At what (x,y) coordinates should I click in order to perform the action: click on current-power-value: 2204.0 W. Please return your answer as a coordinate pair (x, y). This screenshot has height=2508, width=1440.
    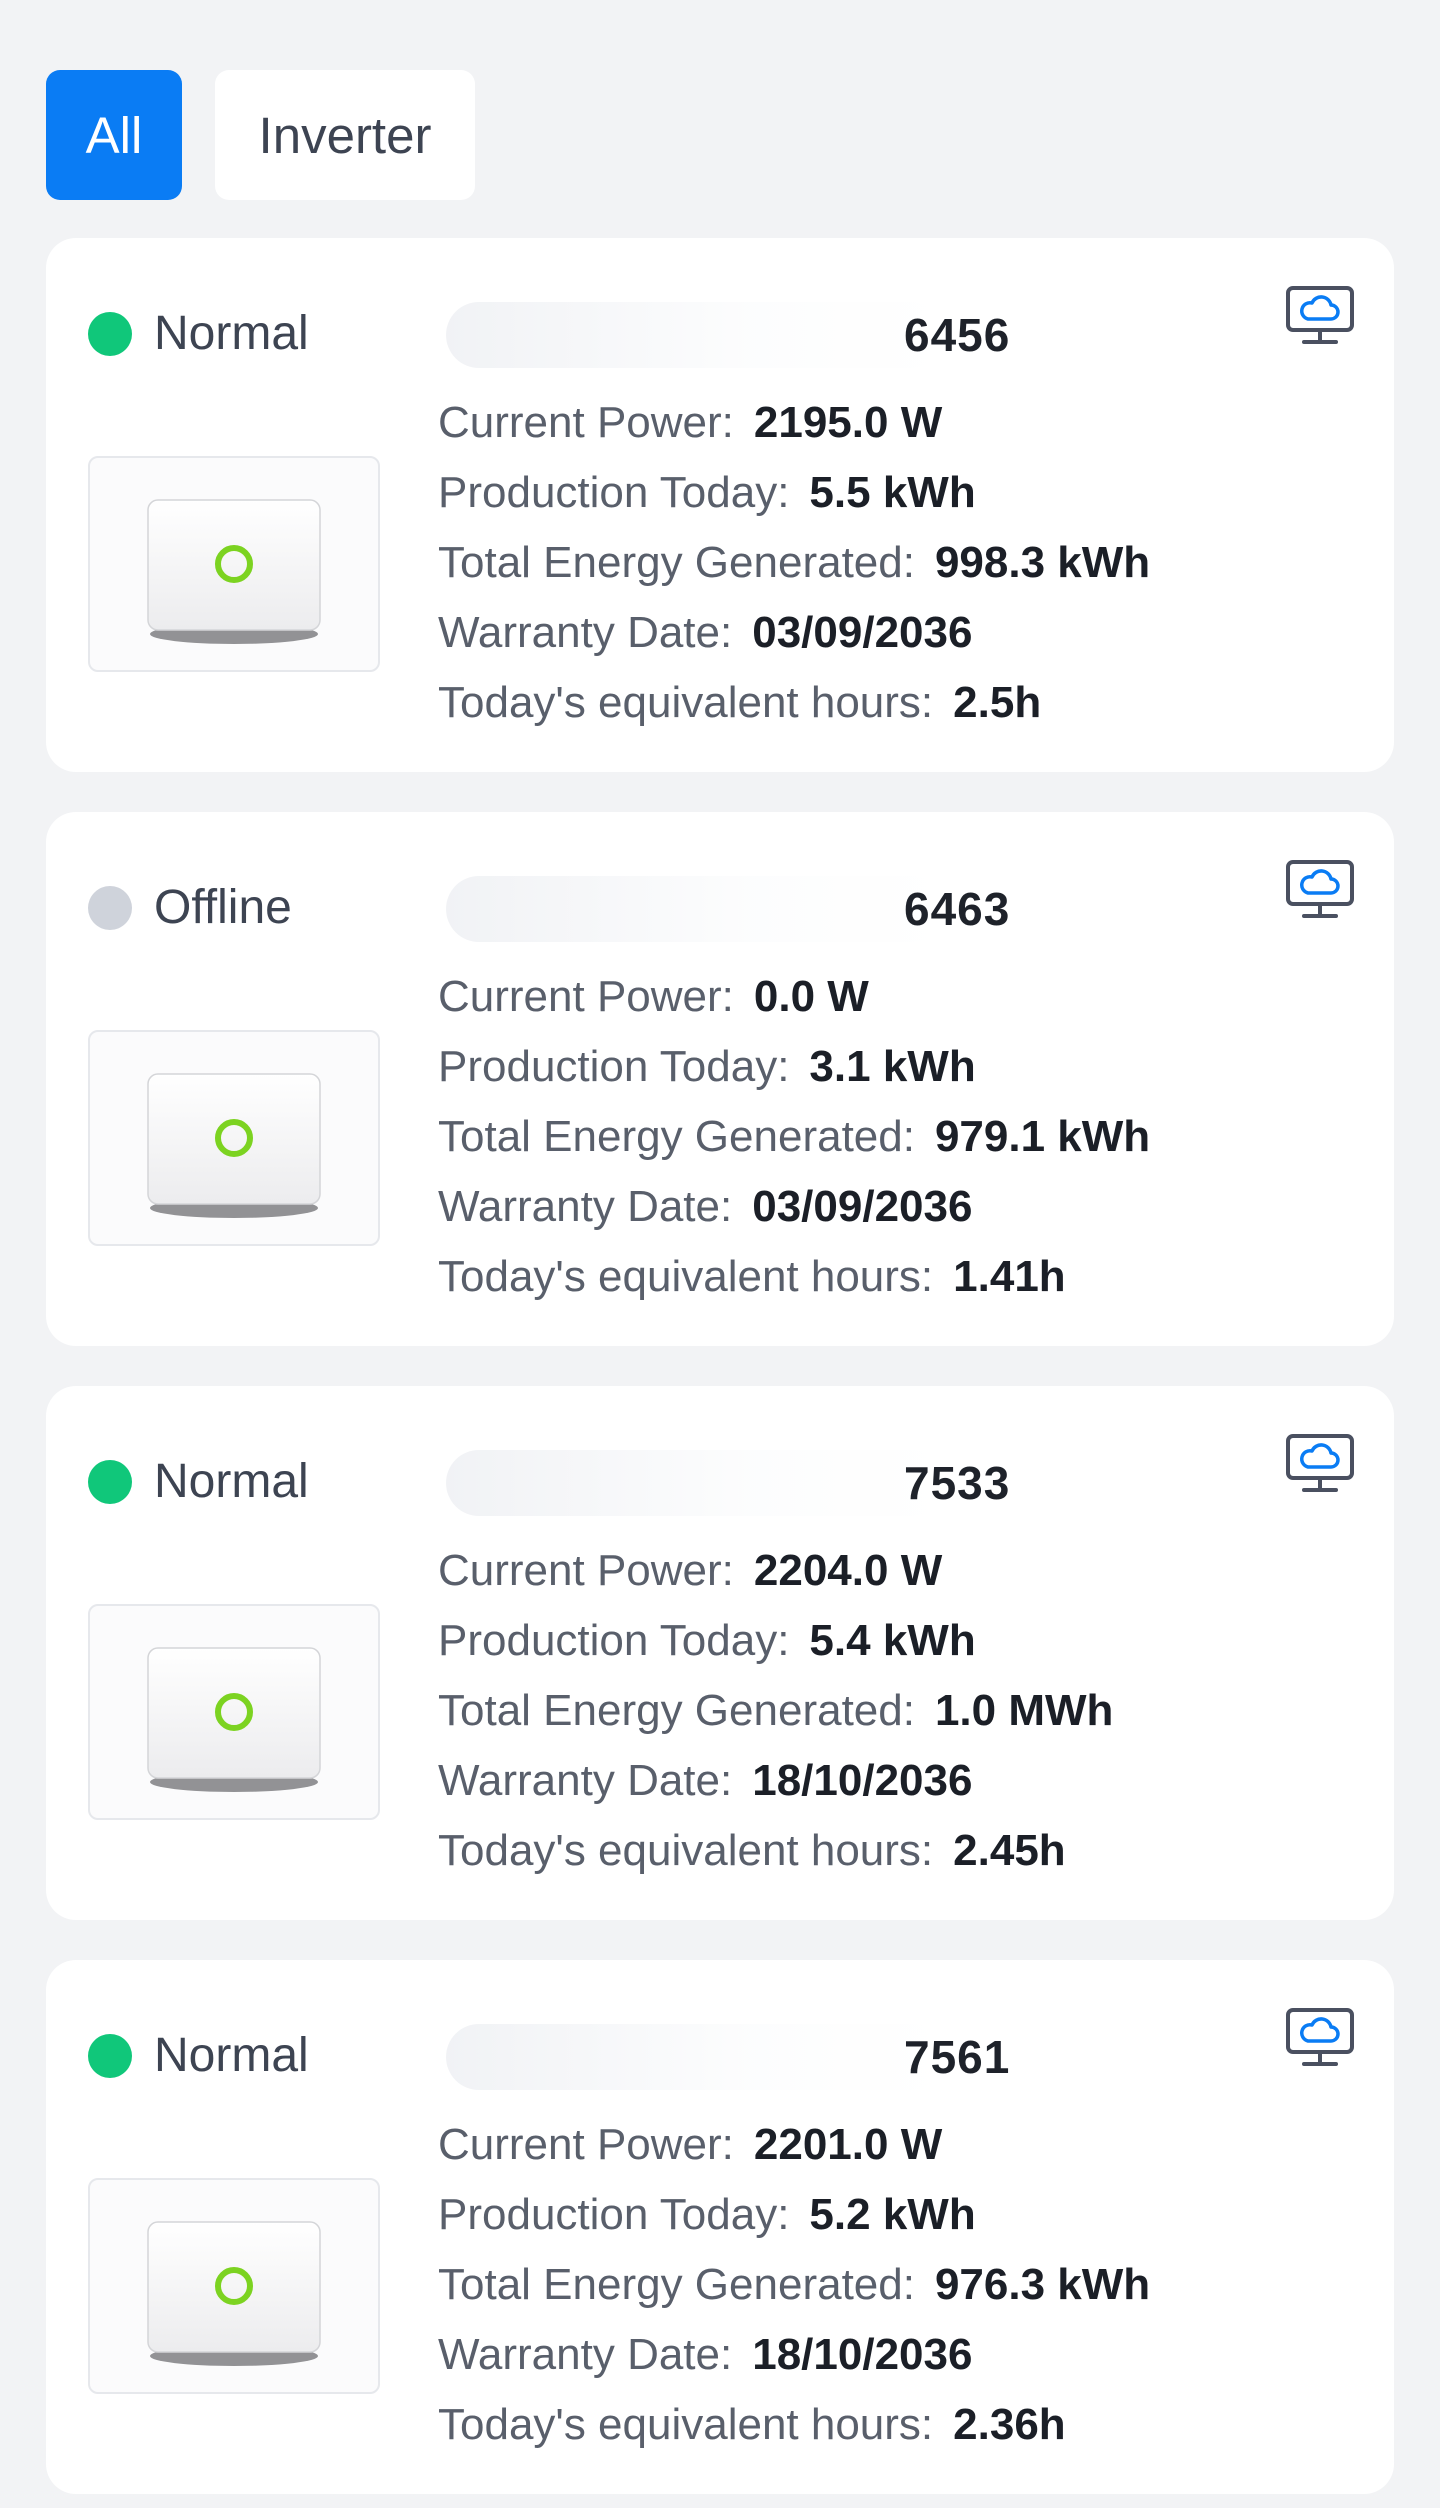
    Looking at the image, I should click on (848, 1570).